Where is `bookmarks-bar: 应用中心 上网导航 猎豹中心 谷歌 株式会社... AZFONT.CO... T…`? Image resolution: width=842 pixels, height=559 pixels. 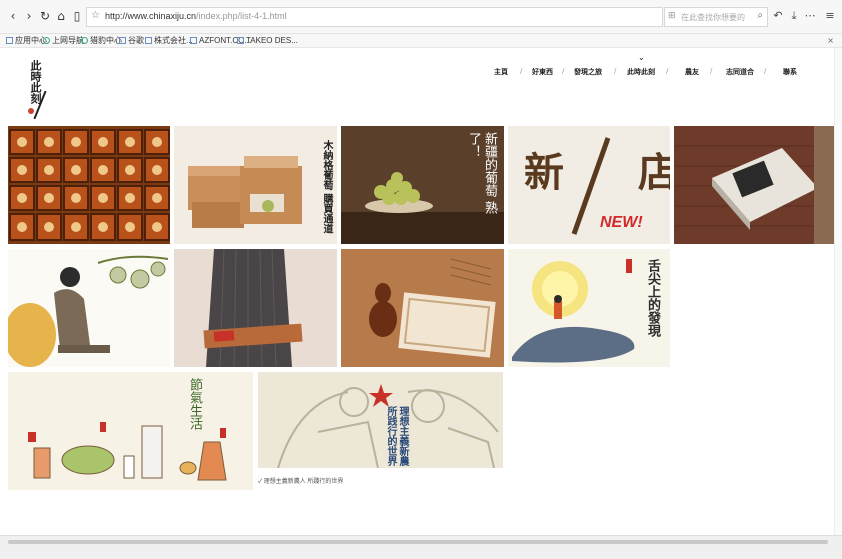
bookmarks-bar: 应用中心 上网导航 猎豹中心 谷歌 株式会社... AZFONT.CO... T… is located at coordinates (421, 41).